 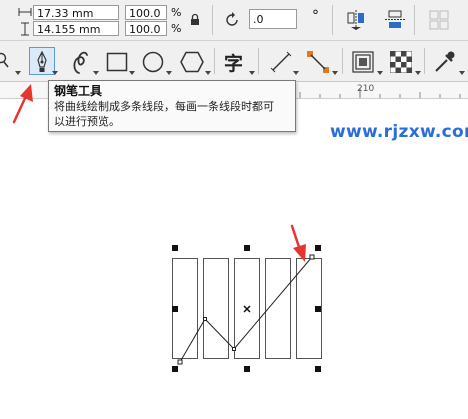 I want to click on ruler-label: 210, so click(x=366, y=89).